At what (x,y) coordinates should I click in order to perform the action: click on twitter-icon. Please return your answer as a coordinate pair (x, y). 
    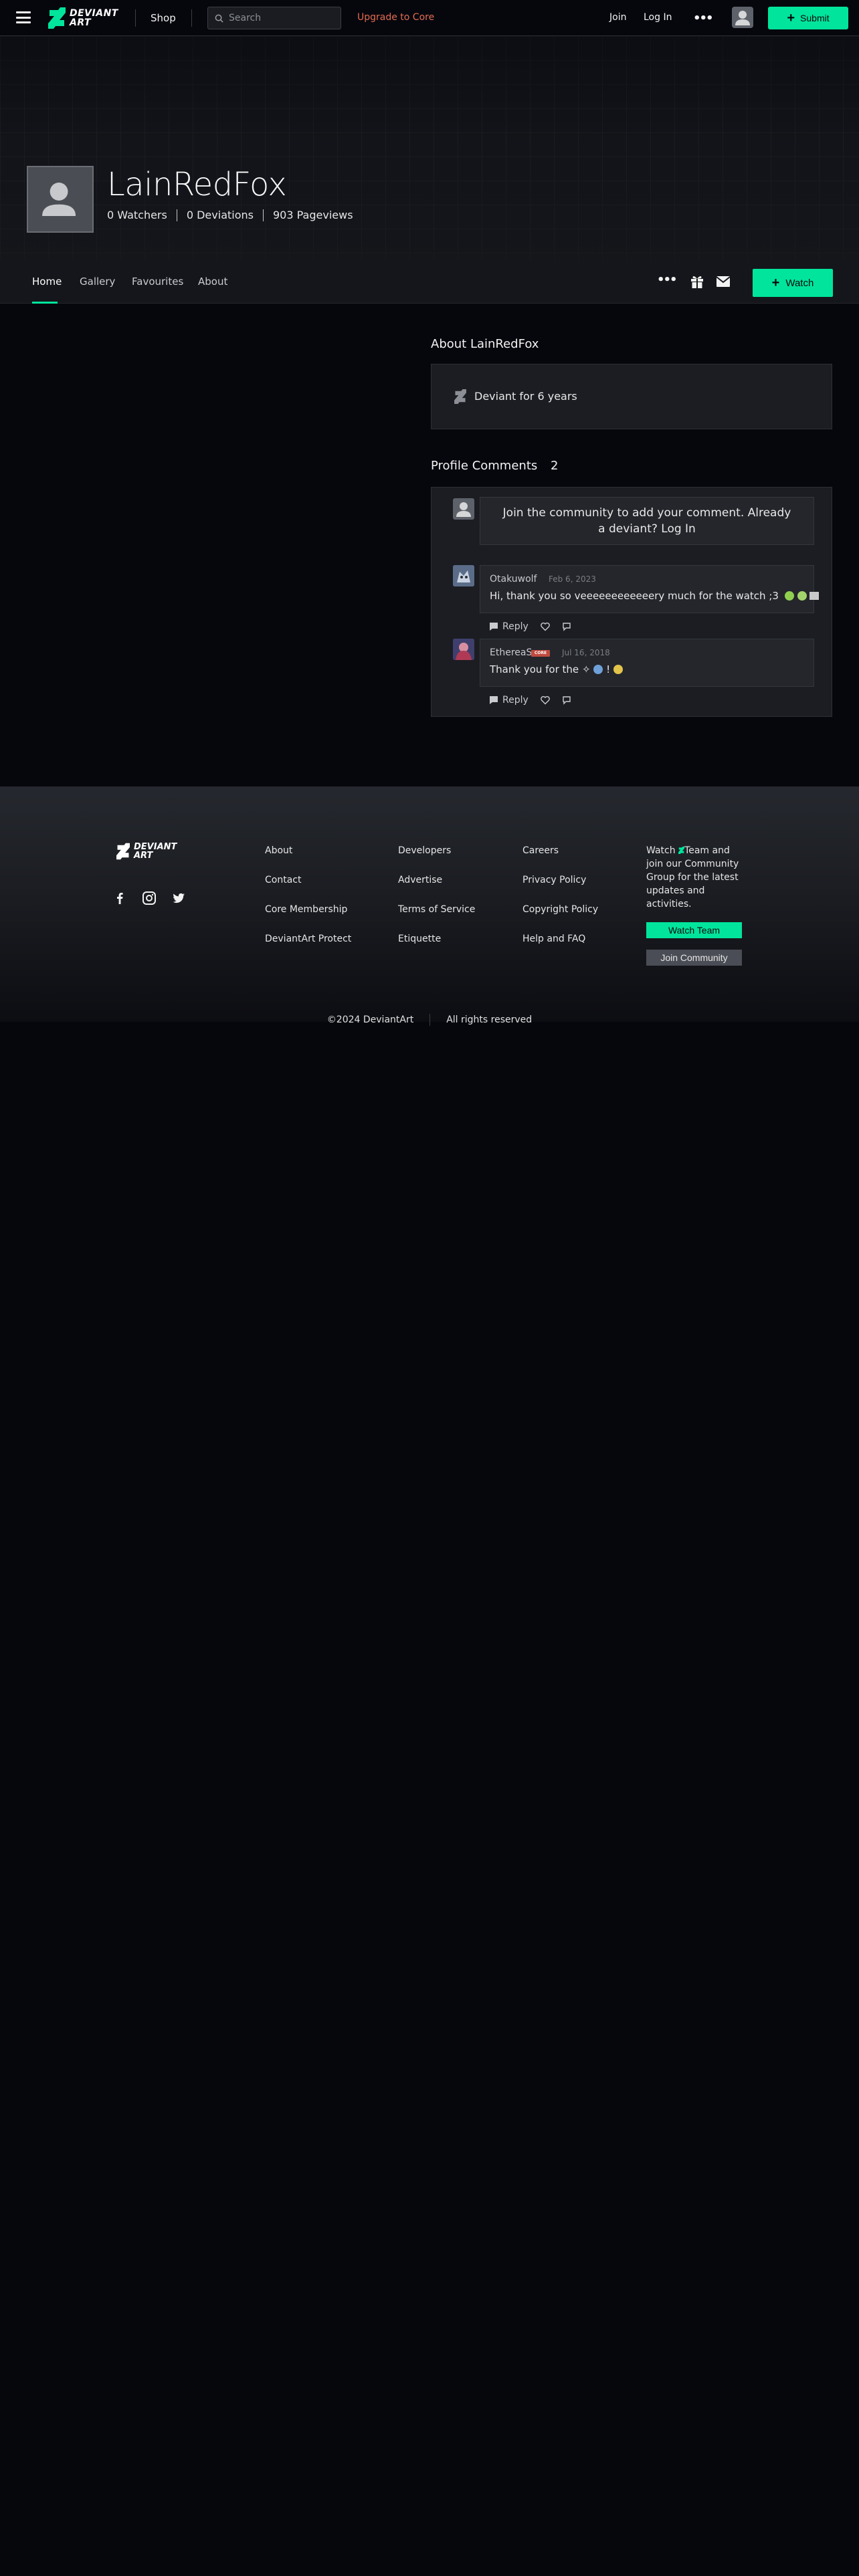
    Looking at the image, I should click on (179, 898).